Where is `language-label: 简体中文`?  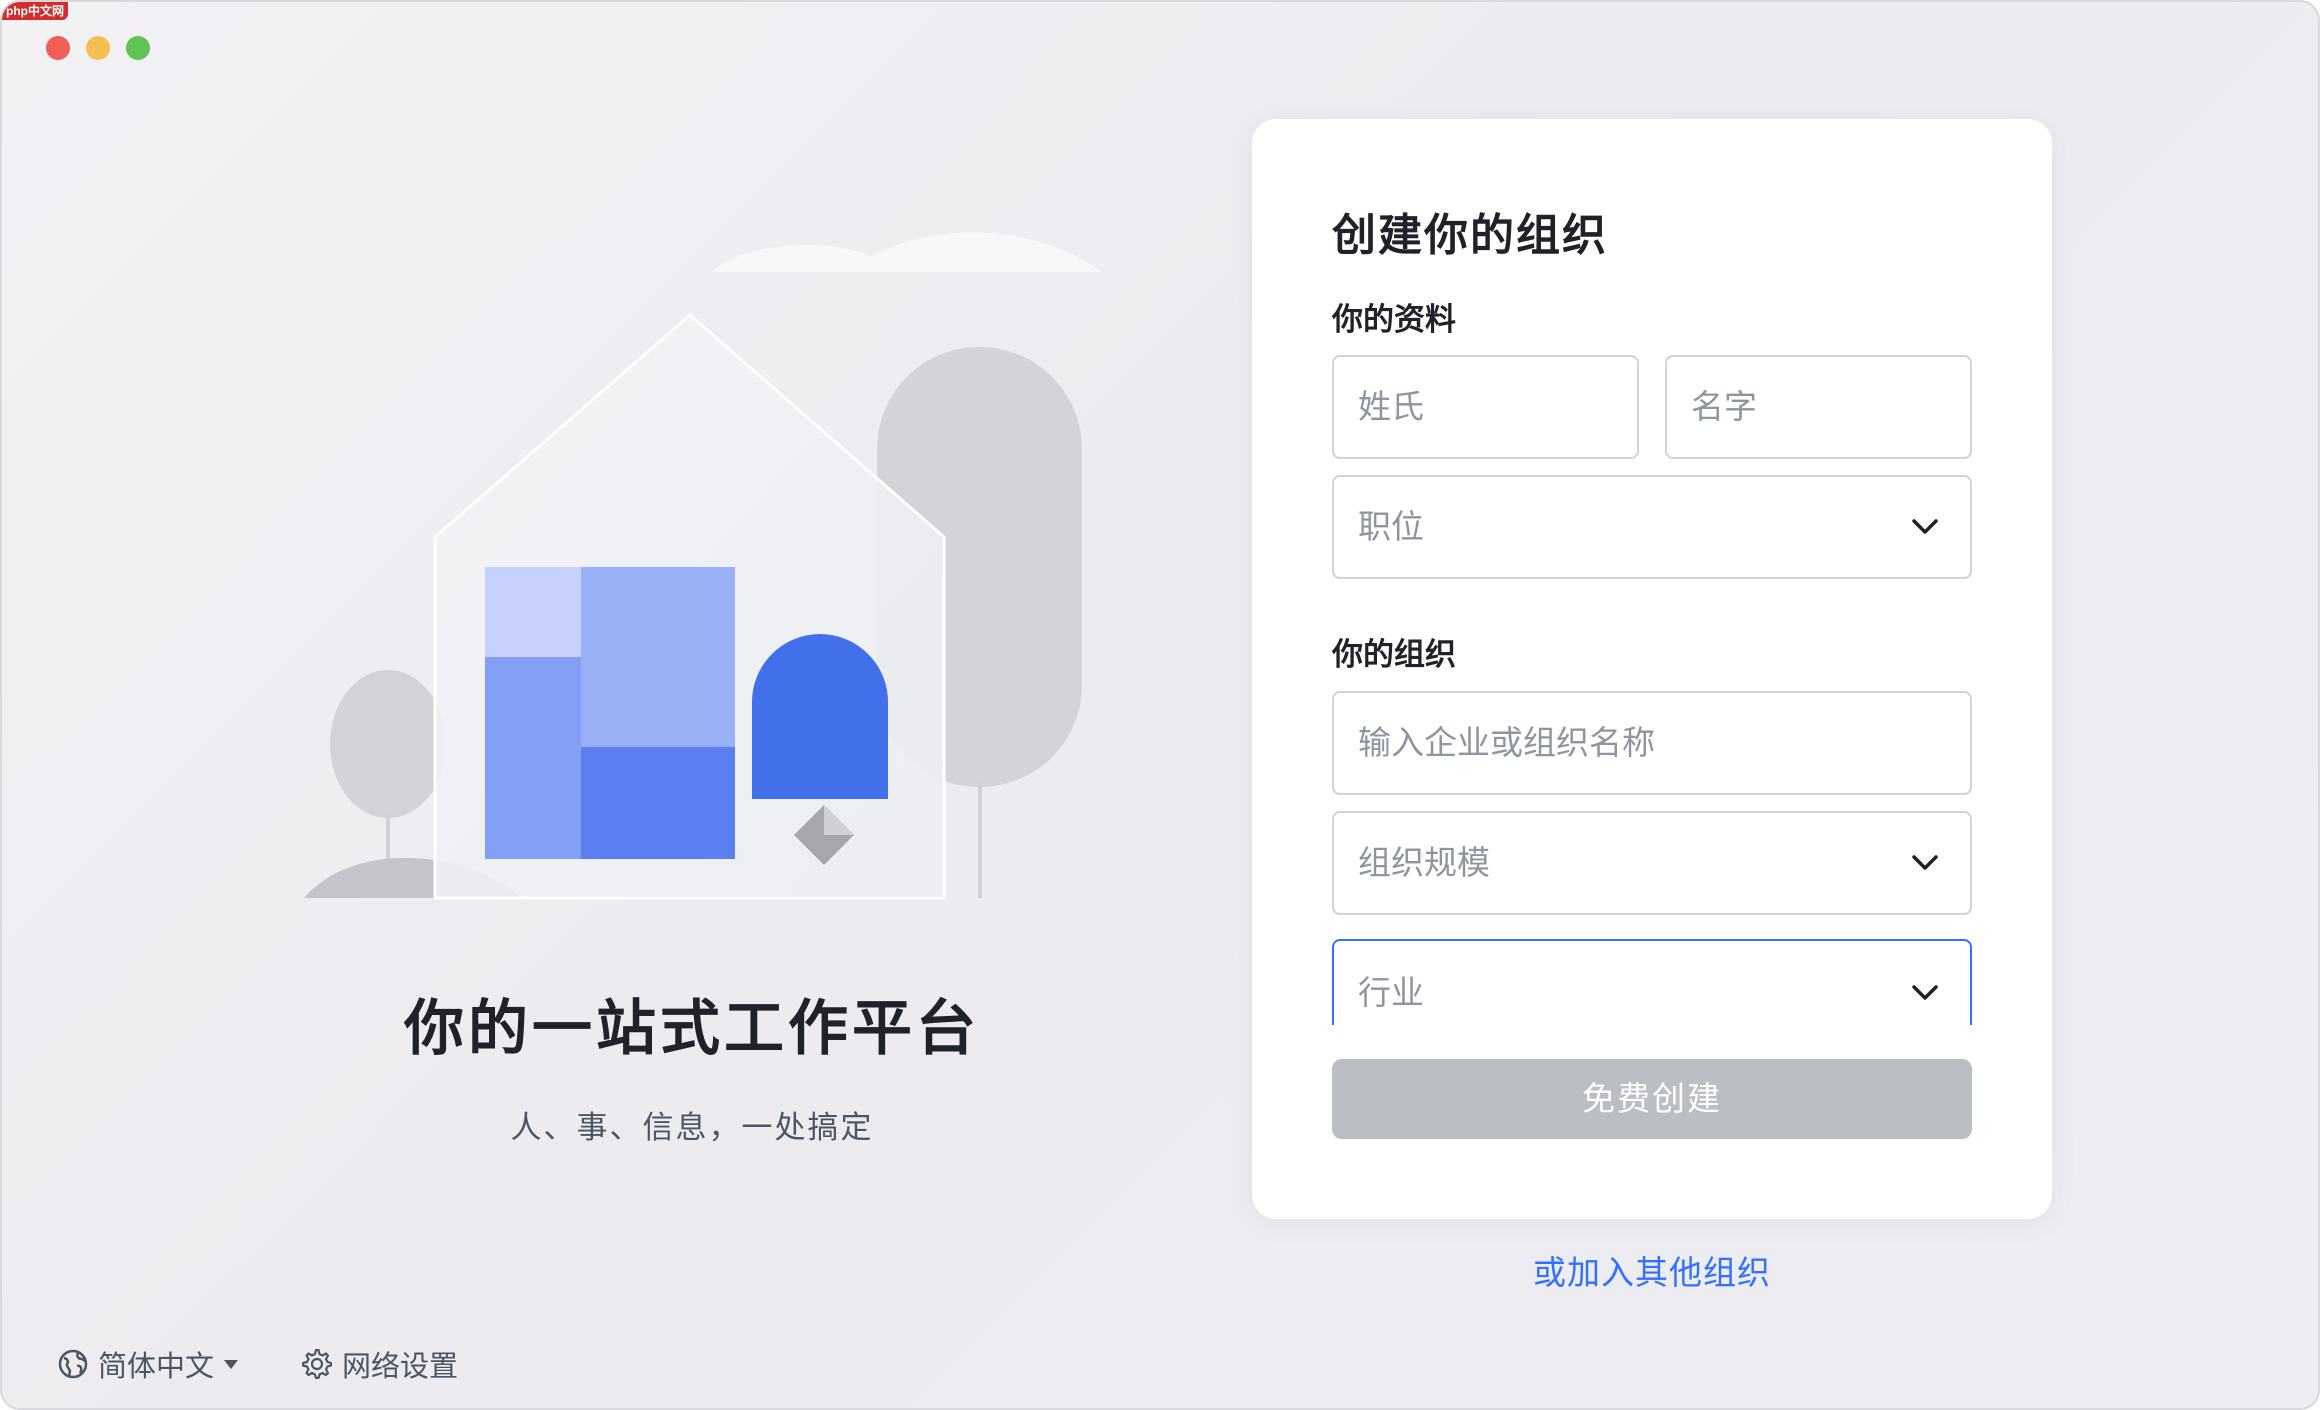 language-label: 简体中文 is located at coordinates (156, 1367).